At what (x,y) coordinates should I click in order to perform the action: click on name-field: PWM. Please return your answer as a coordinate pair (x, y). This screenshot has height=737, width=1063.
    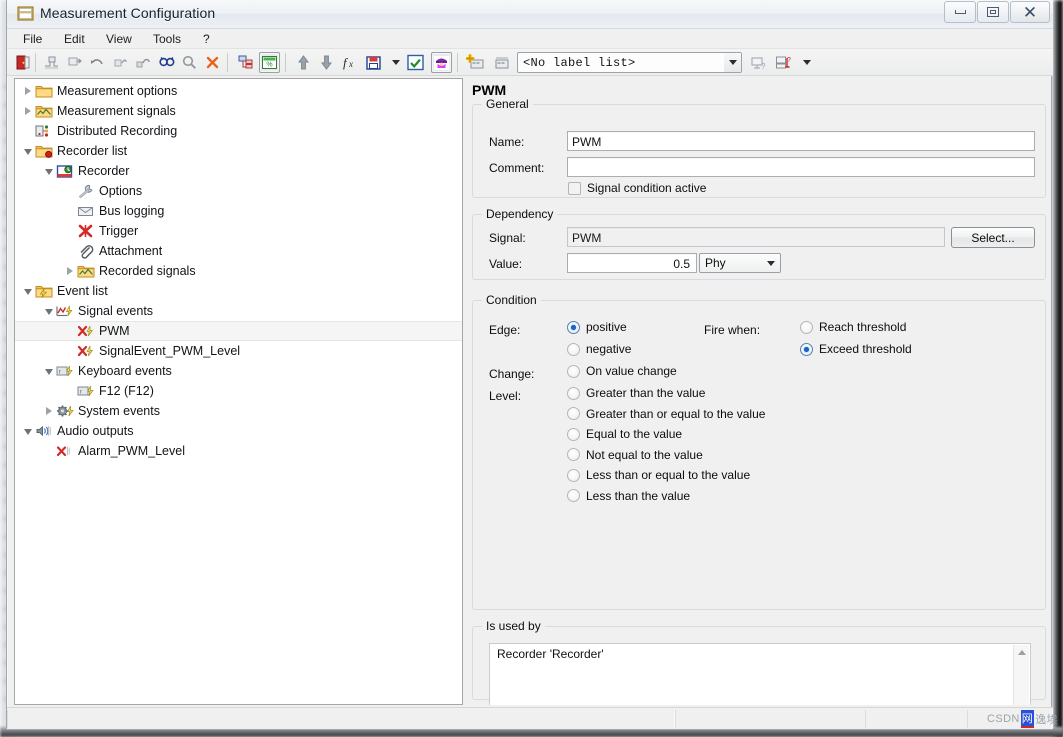
    Looking at the image, I should click on (801, 141).